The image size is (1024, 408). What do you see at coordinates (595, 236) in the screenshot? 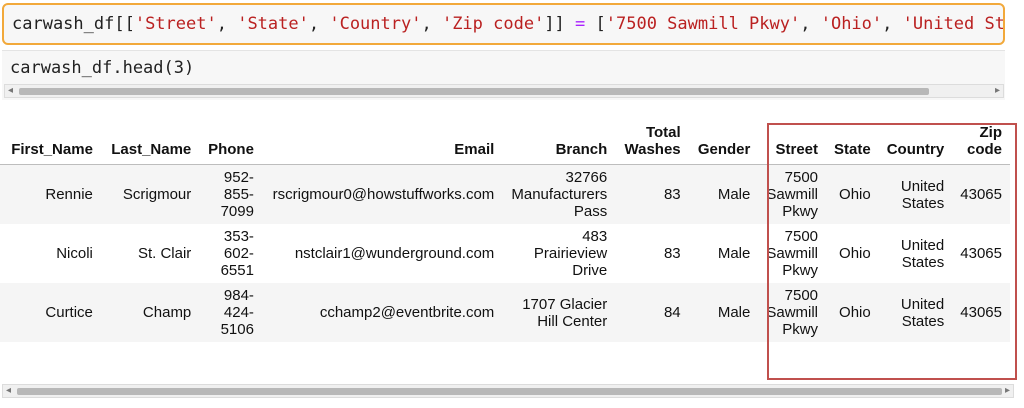
I see `cell-text: 483` at bounding box center [595, 236].